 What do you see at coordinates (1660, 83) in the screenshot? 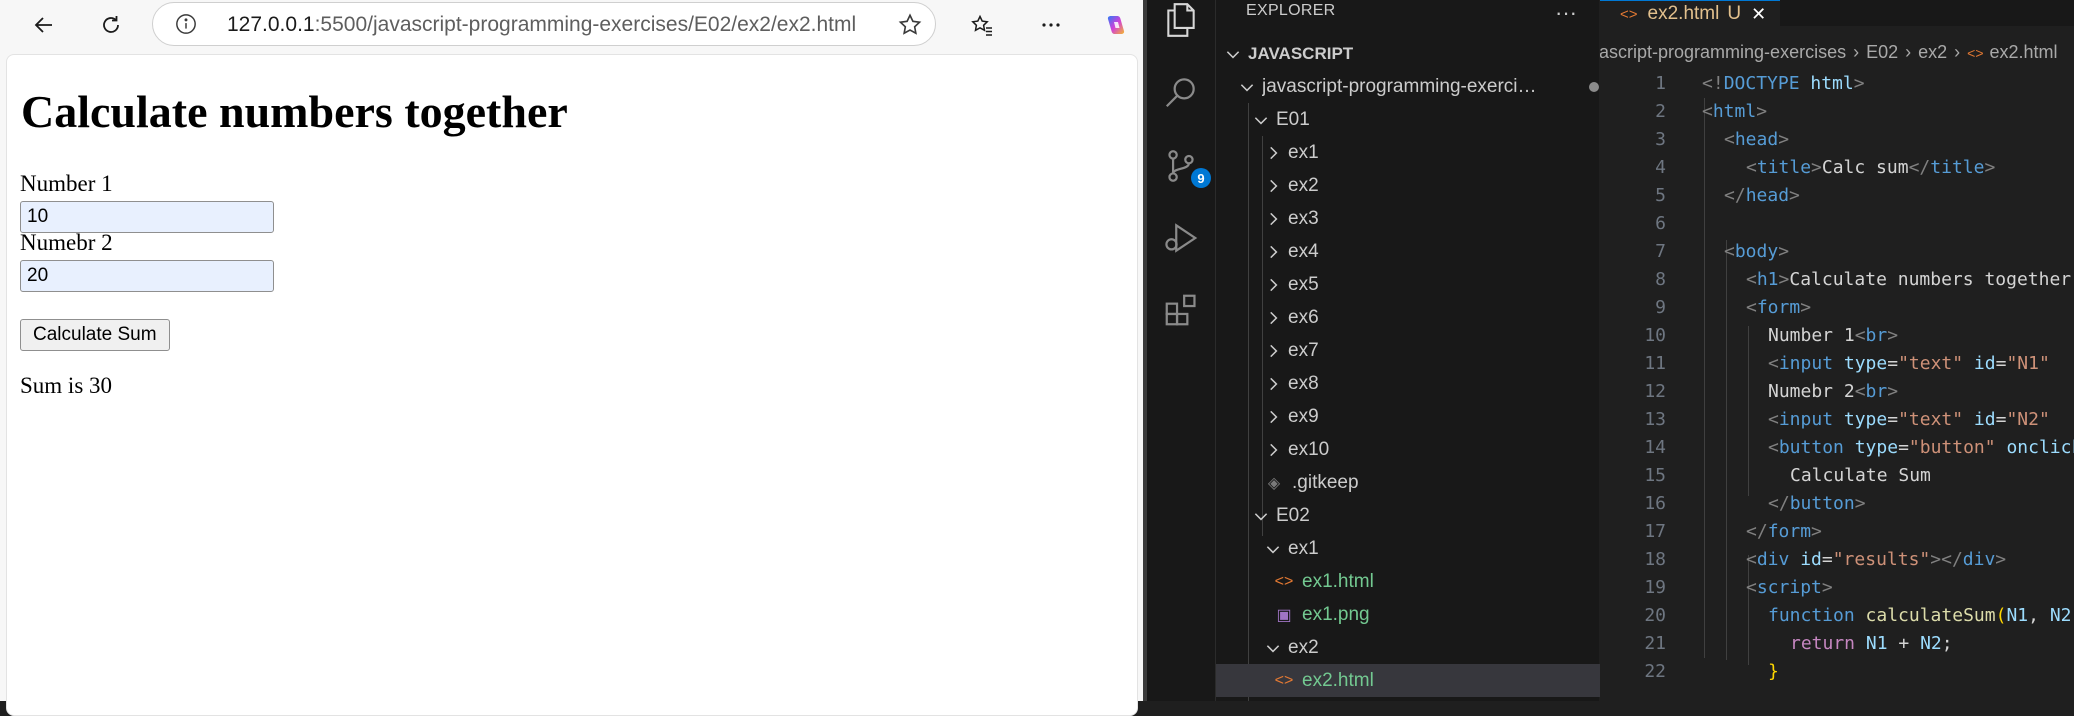
I see `line-number: 1` at bounding box center [1660, 83].